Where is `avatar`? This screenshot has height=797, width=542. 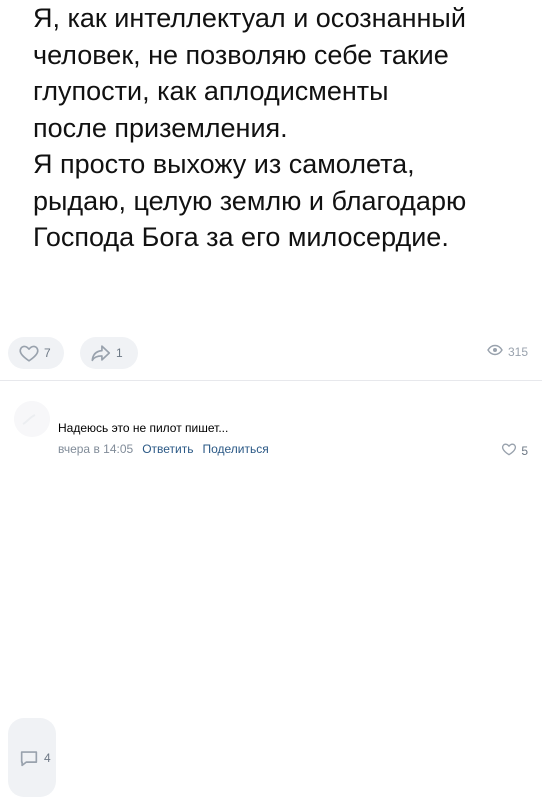 avatar is located at coordinates (32, 419).